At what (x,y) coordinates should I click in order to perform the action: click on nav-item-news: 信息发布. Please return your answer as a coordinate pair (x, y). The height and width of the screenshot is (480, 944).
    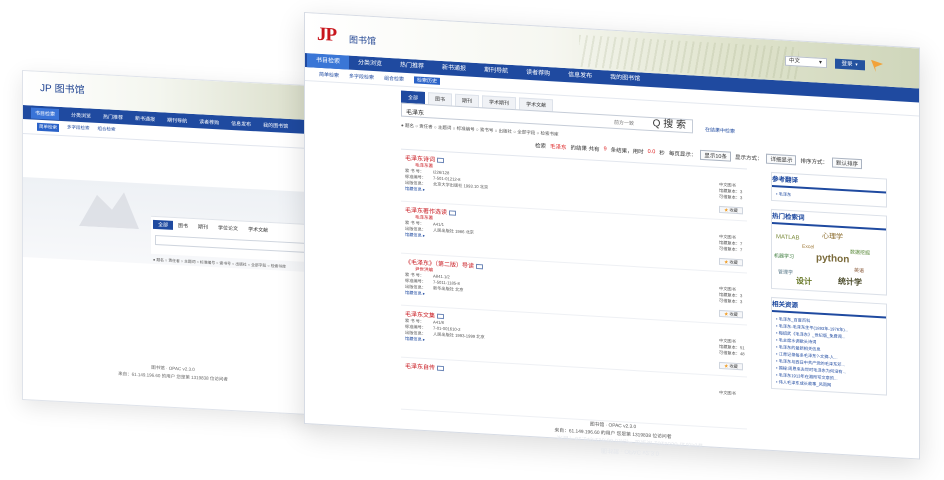
    Looking at the image, I should click on (580, 76).